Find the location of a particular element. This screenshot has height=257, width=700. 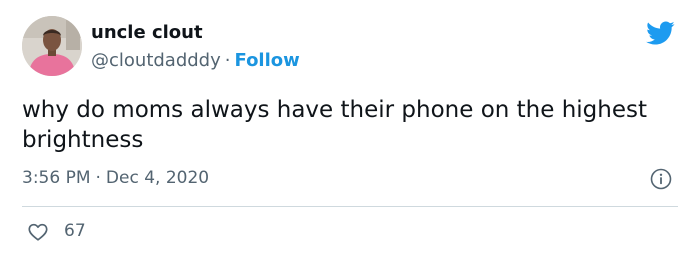

follow-button: Follow is located at coordinates (267, 60).